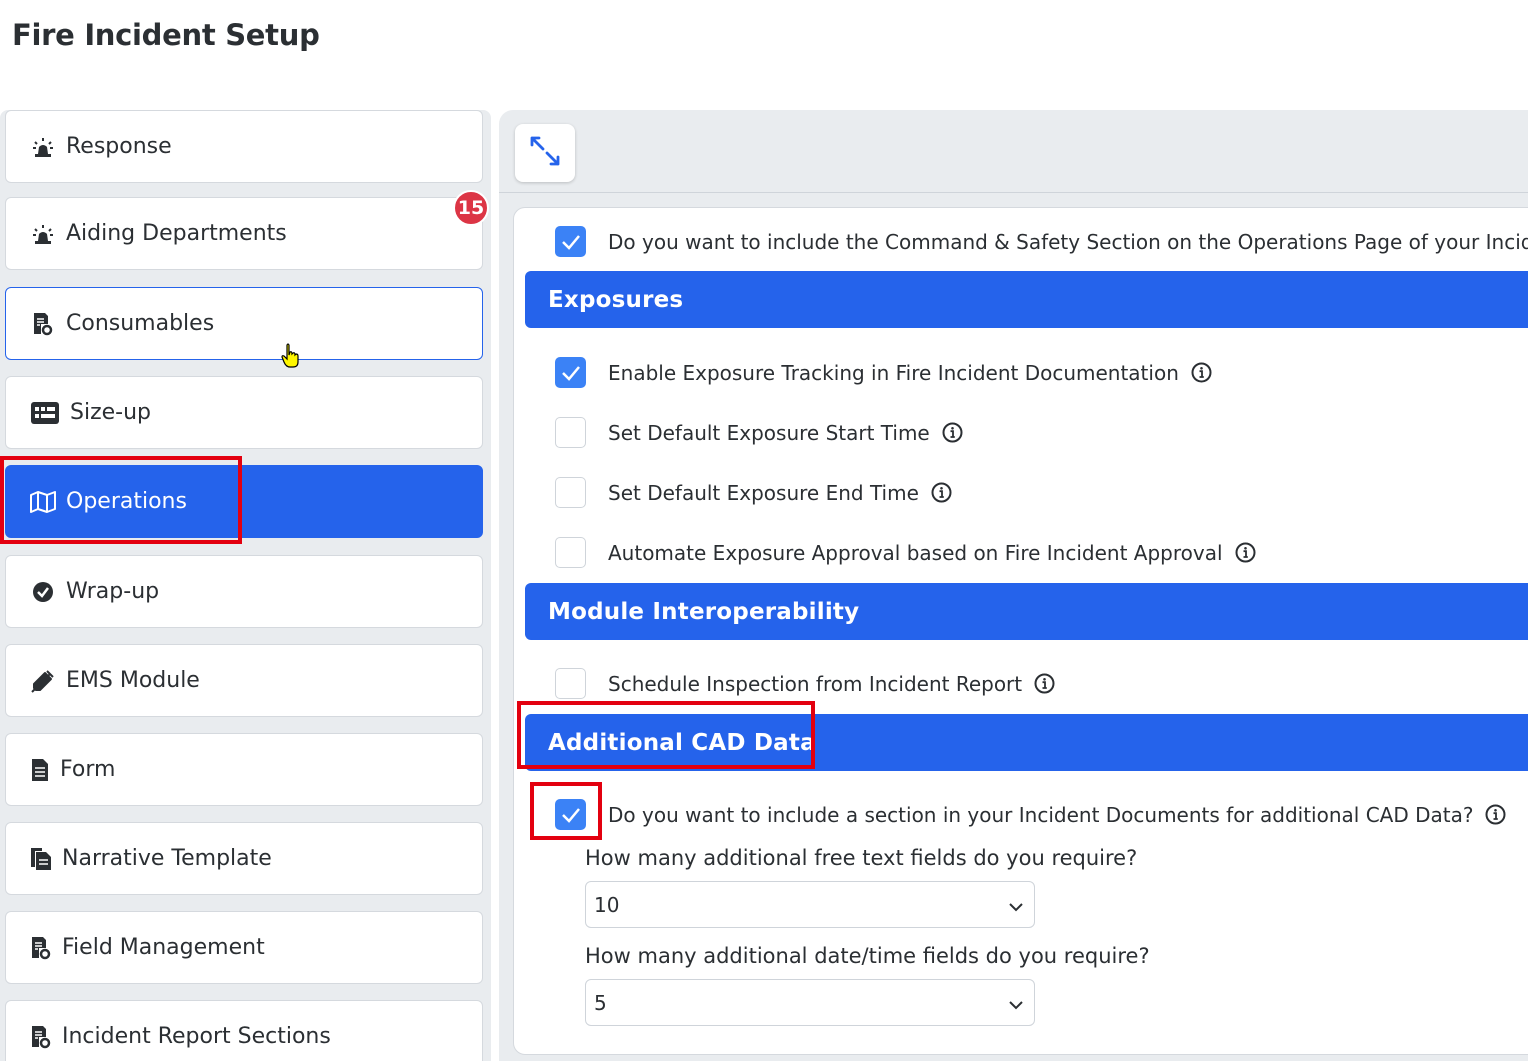 The image size is (1528, 1061). What do you see at coordinates (600, 1002) in the screenshot?
I see `datetime-count-value: 5` at bounding box center [600, 1002].